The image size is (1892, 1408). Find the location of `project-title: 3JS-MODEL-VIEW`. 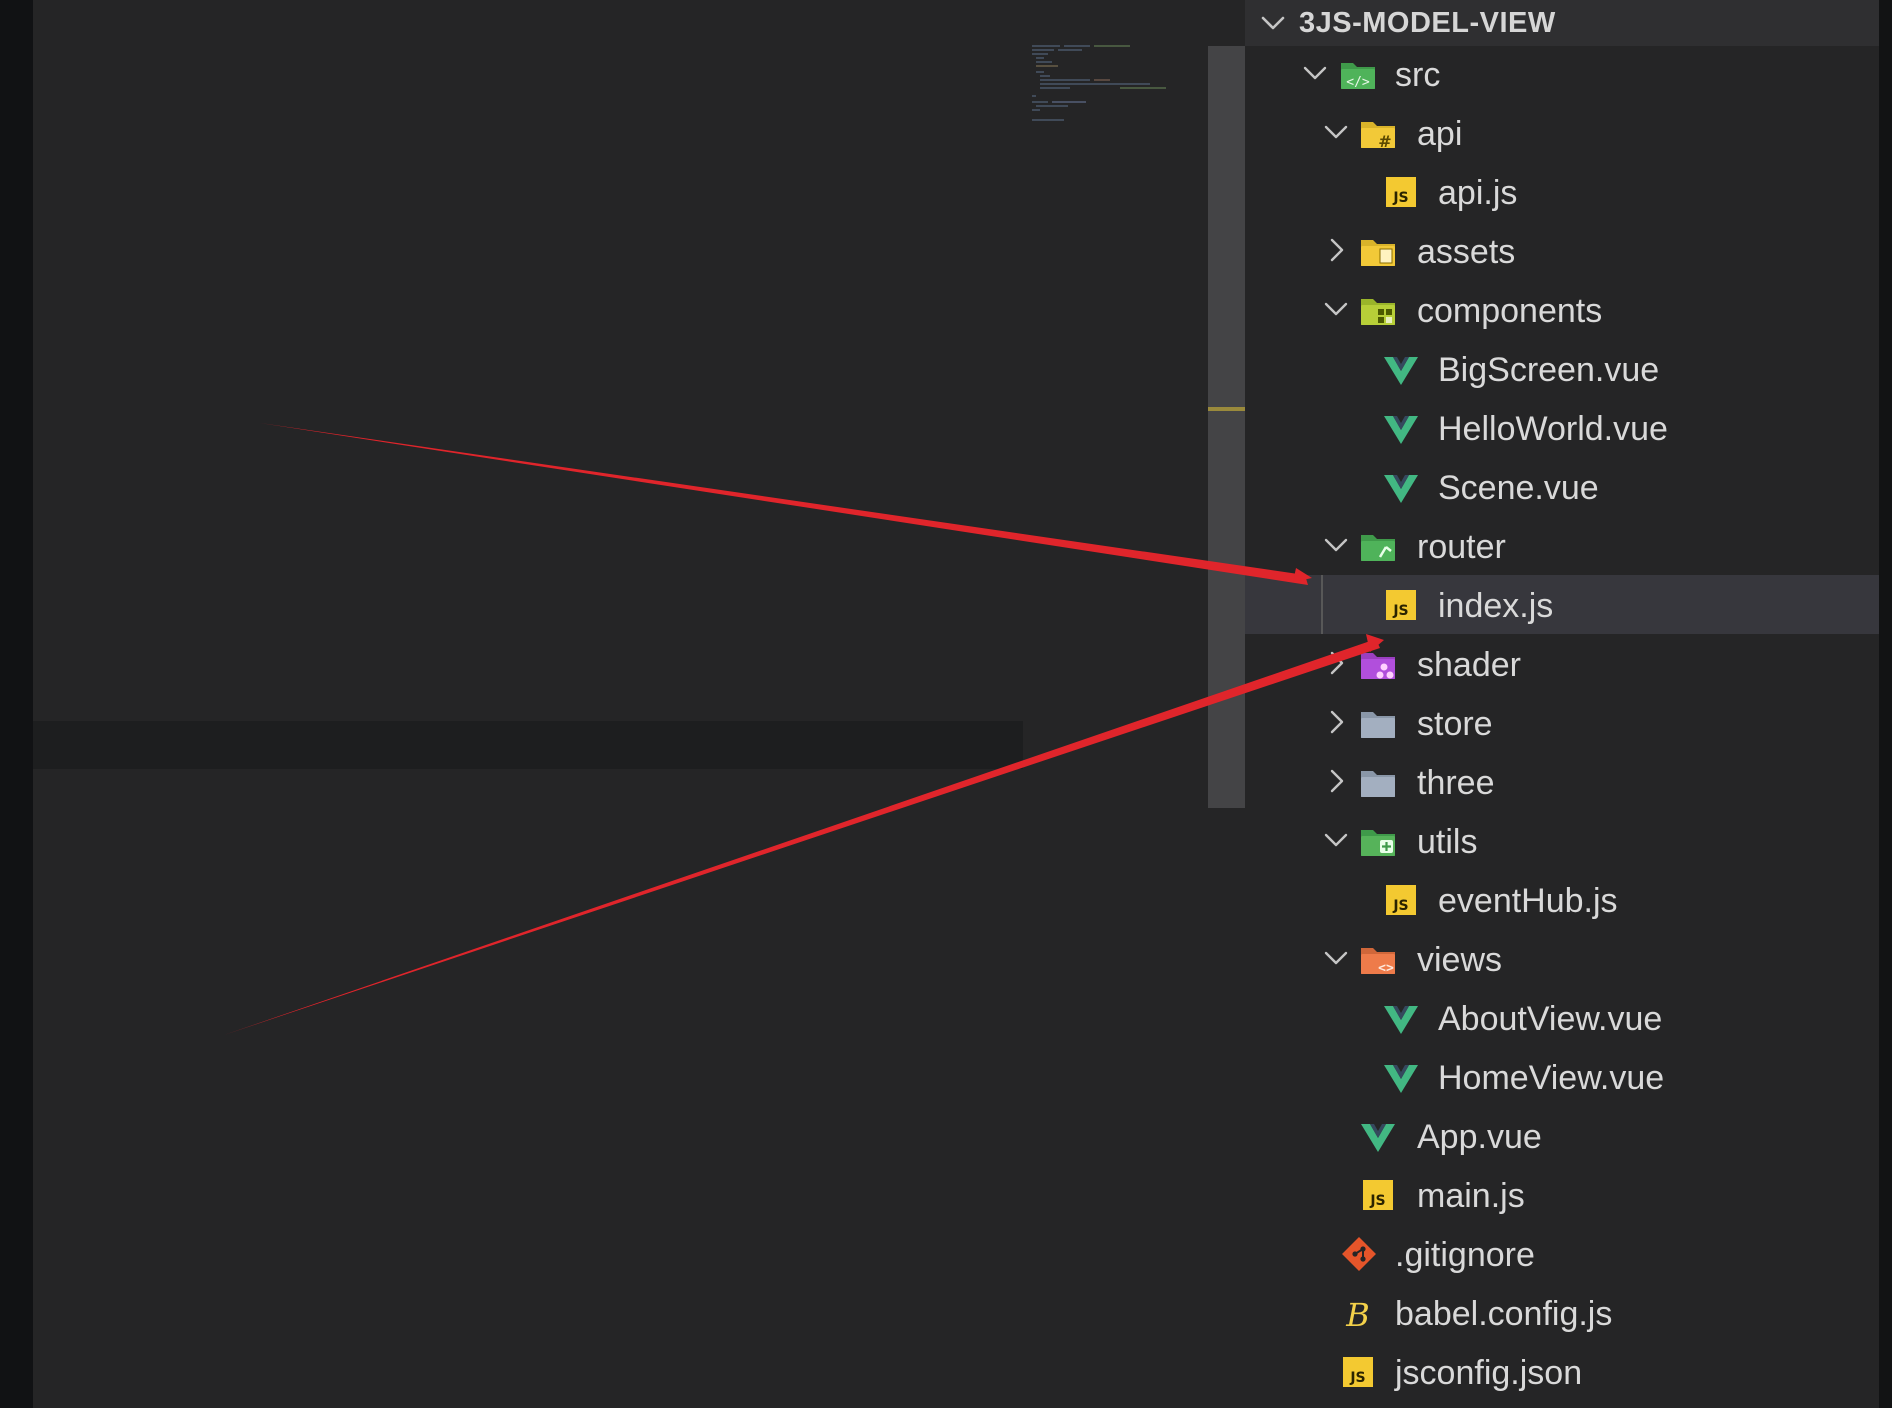

project-title: 3JS-MODEL-VIEW is located at coordinates (1427, 23).